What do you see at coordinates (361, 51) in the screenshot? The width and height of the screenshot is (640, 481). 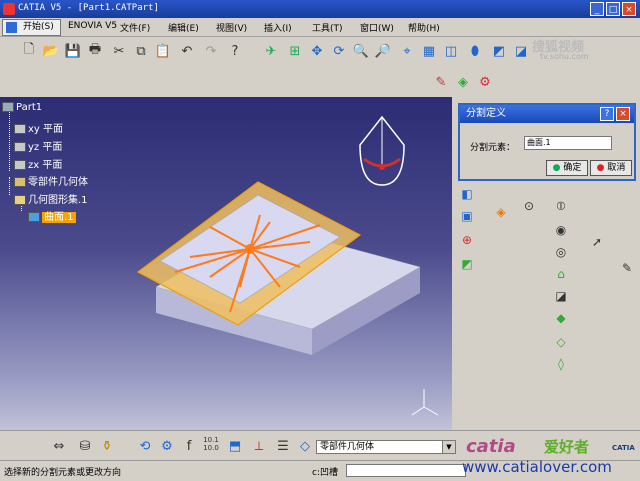 I see `zoom-in-icon: 🔍` at bounding box center [361, 51].